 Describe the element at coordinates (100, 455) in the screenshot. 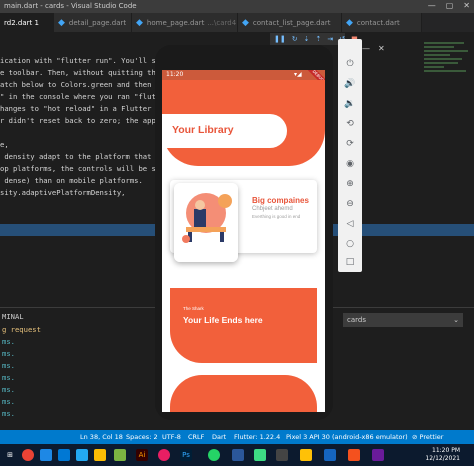

I see `folder-icon` at that location.